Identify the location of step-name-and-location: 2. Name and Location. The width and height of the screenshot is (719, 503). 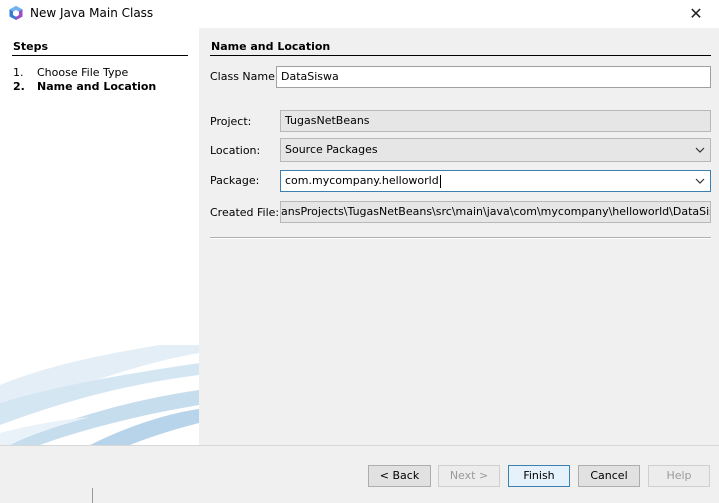
(84, 86).